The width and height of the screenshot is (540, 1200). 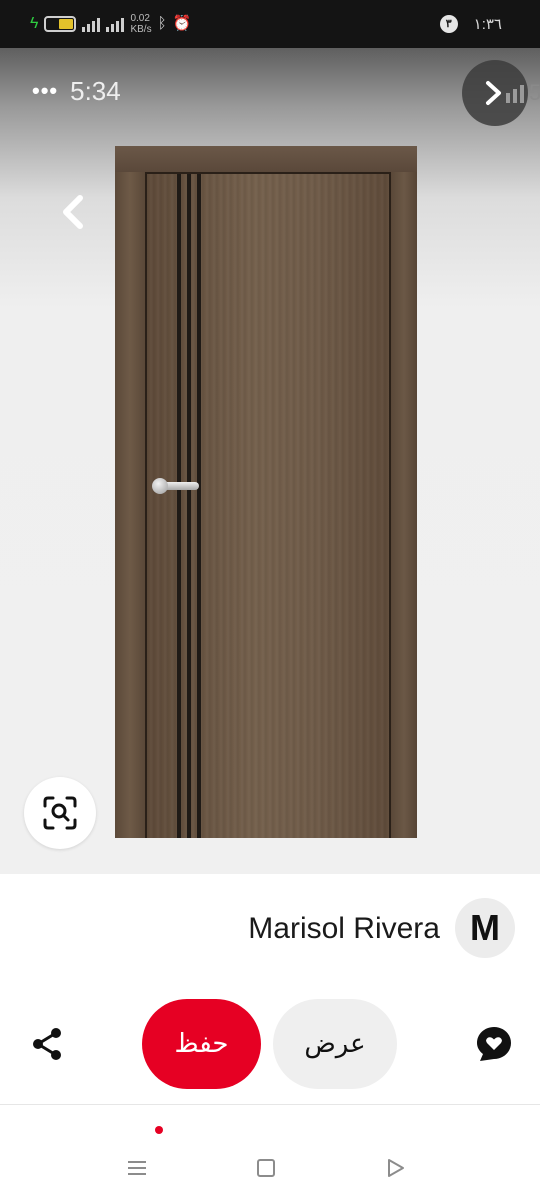 What do you see at coordinates (485, 928) in the screenshot?
I see `avatar: M` at bounding box center [485, 928].